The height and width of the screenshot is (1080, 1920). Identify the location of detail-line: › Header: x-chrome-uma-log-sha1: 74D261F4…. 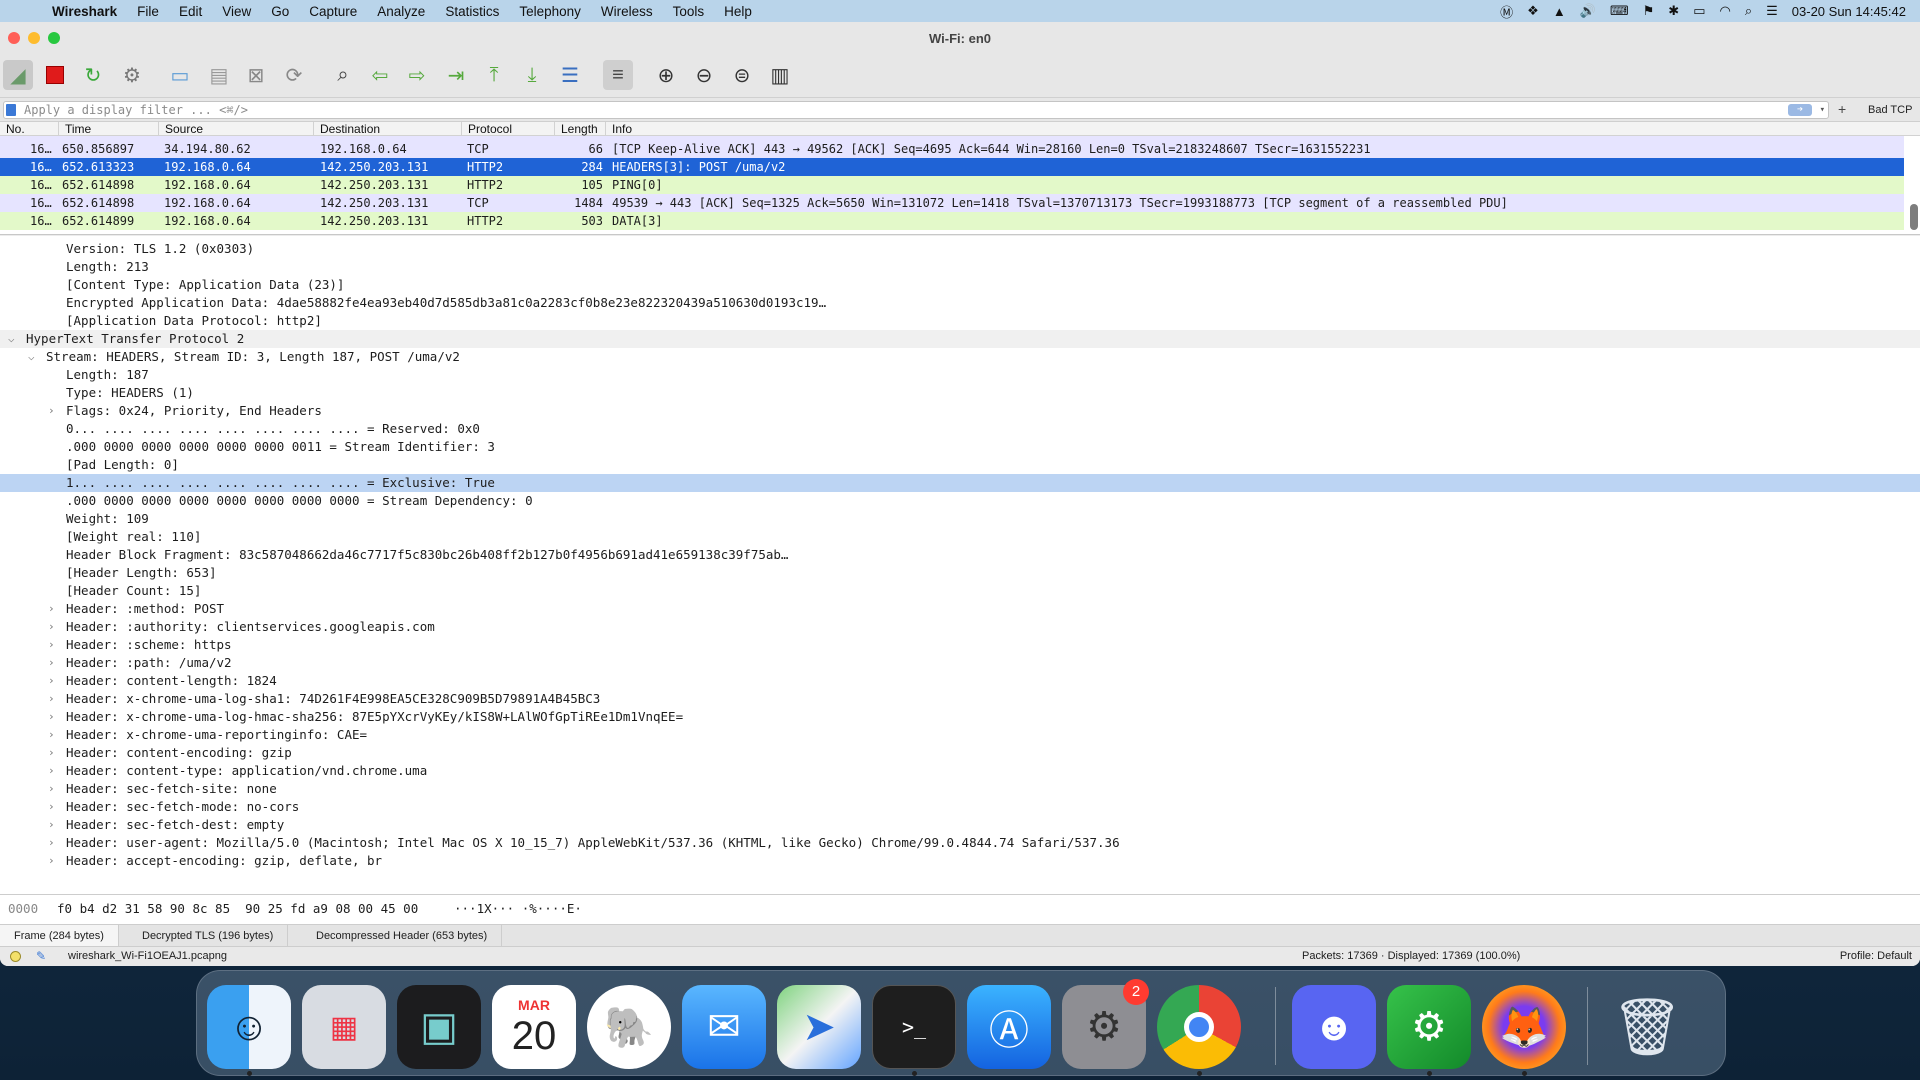
(960, 699).